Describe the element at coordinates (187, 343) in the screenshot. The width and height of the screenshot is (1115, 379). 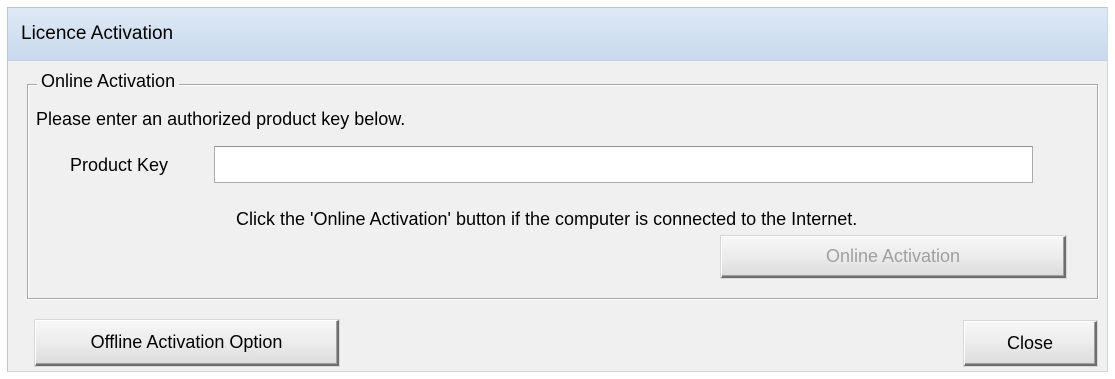
I see `offline-activation-option-button: Offline Activation Option` at that location.